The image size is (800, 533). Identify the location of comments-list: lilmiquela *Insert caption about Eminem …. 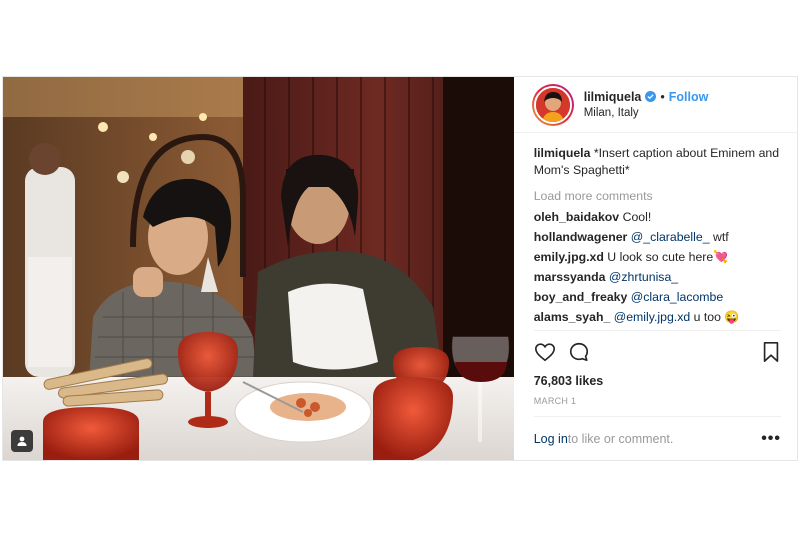
(655, 231).